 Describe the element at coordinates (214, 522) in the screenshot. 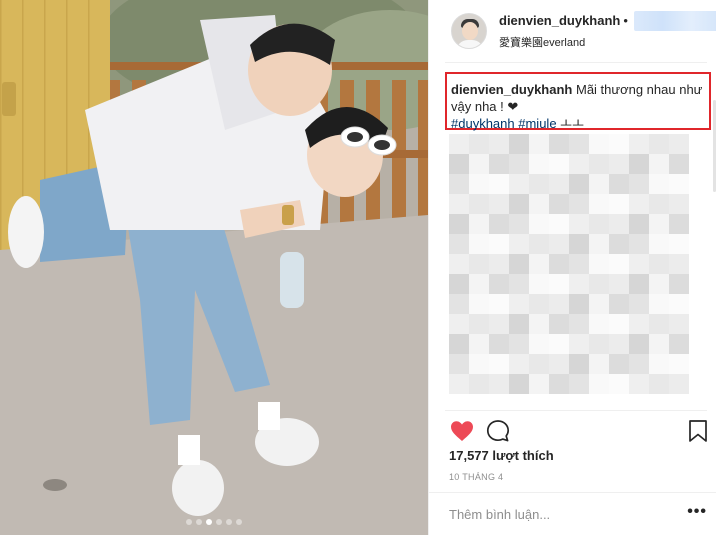

I see `carousel-indicator` at that location.